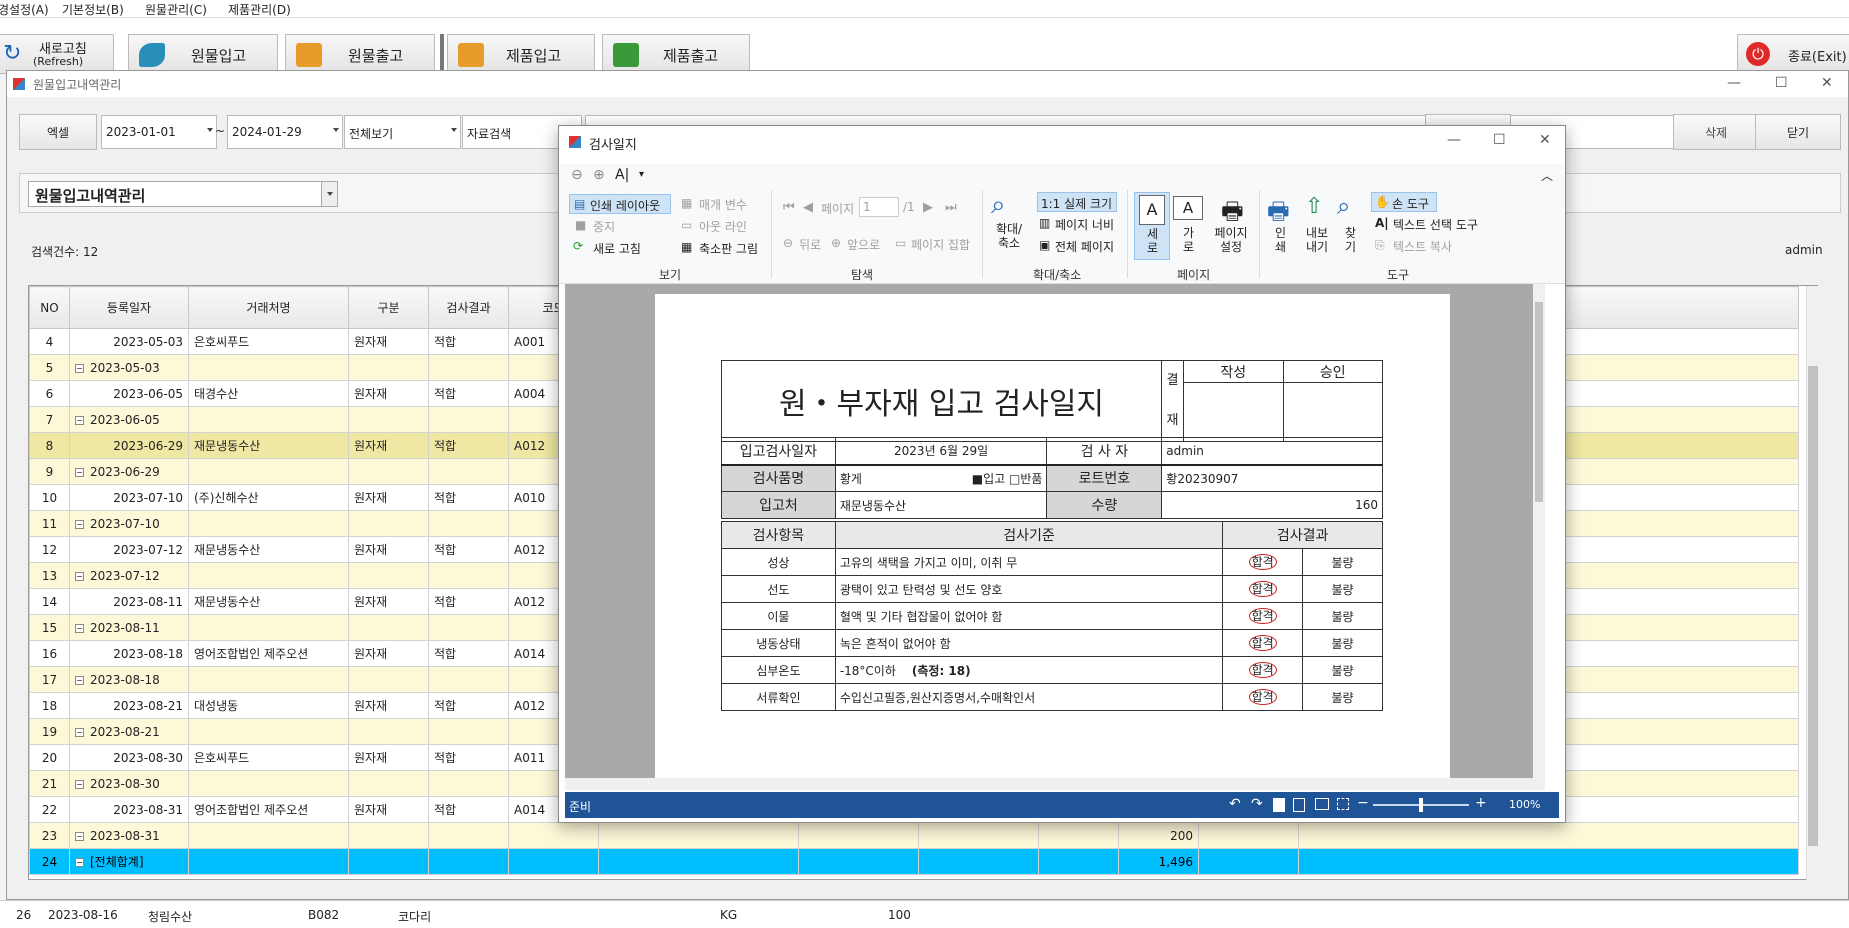 The height and width of the screenshot is (928, 1849). What do you see at coordinates (129, 705) in the screenshot?
I see `cell-date: 2023-08-21` at bounding box center [129, 705].